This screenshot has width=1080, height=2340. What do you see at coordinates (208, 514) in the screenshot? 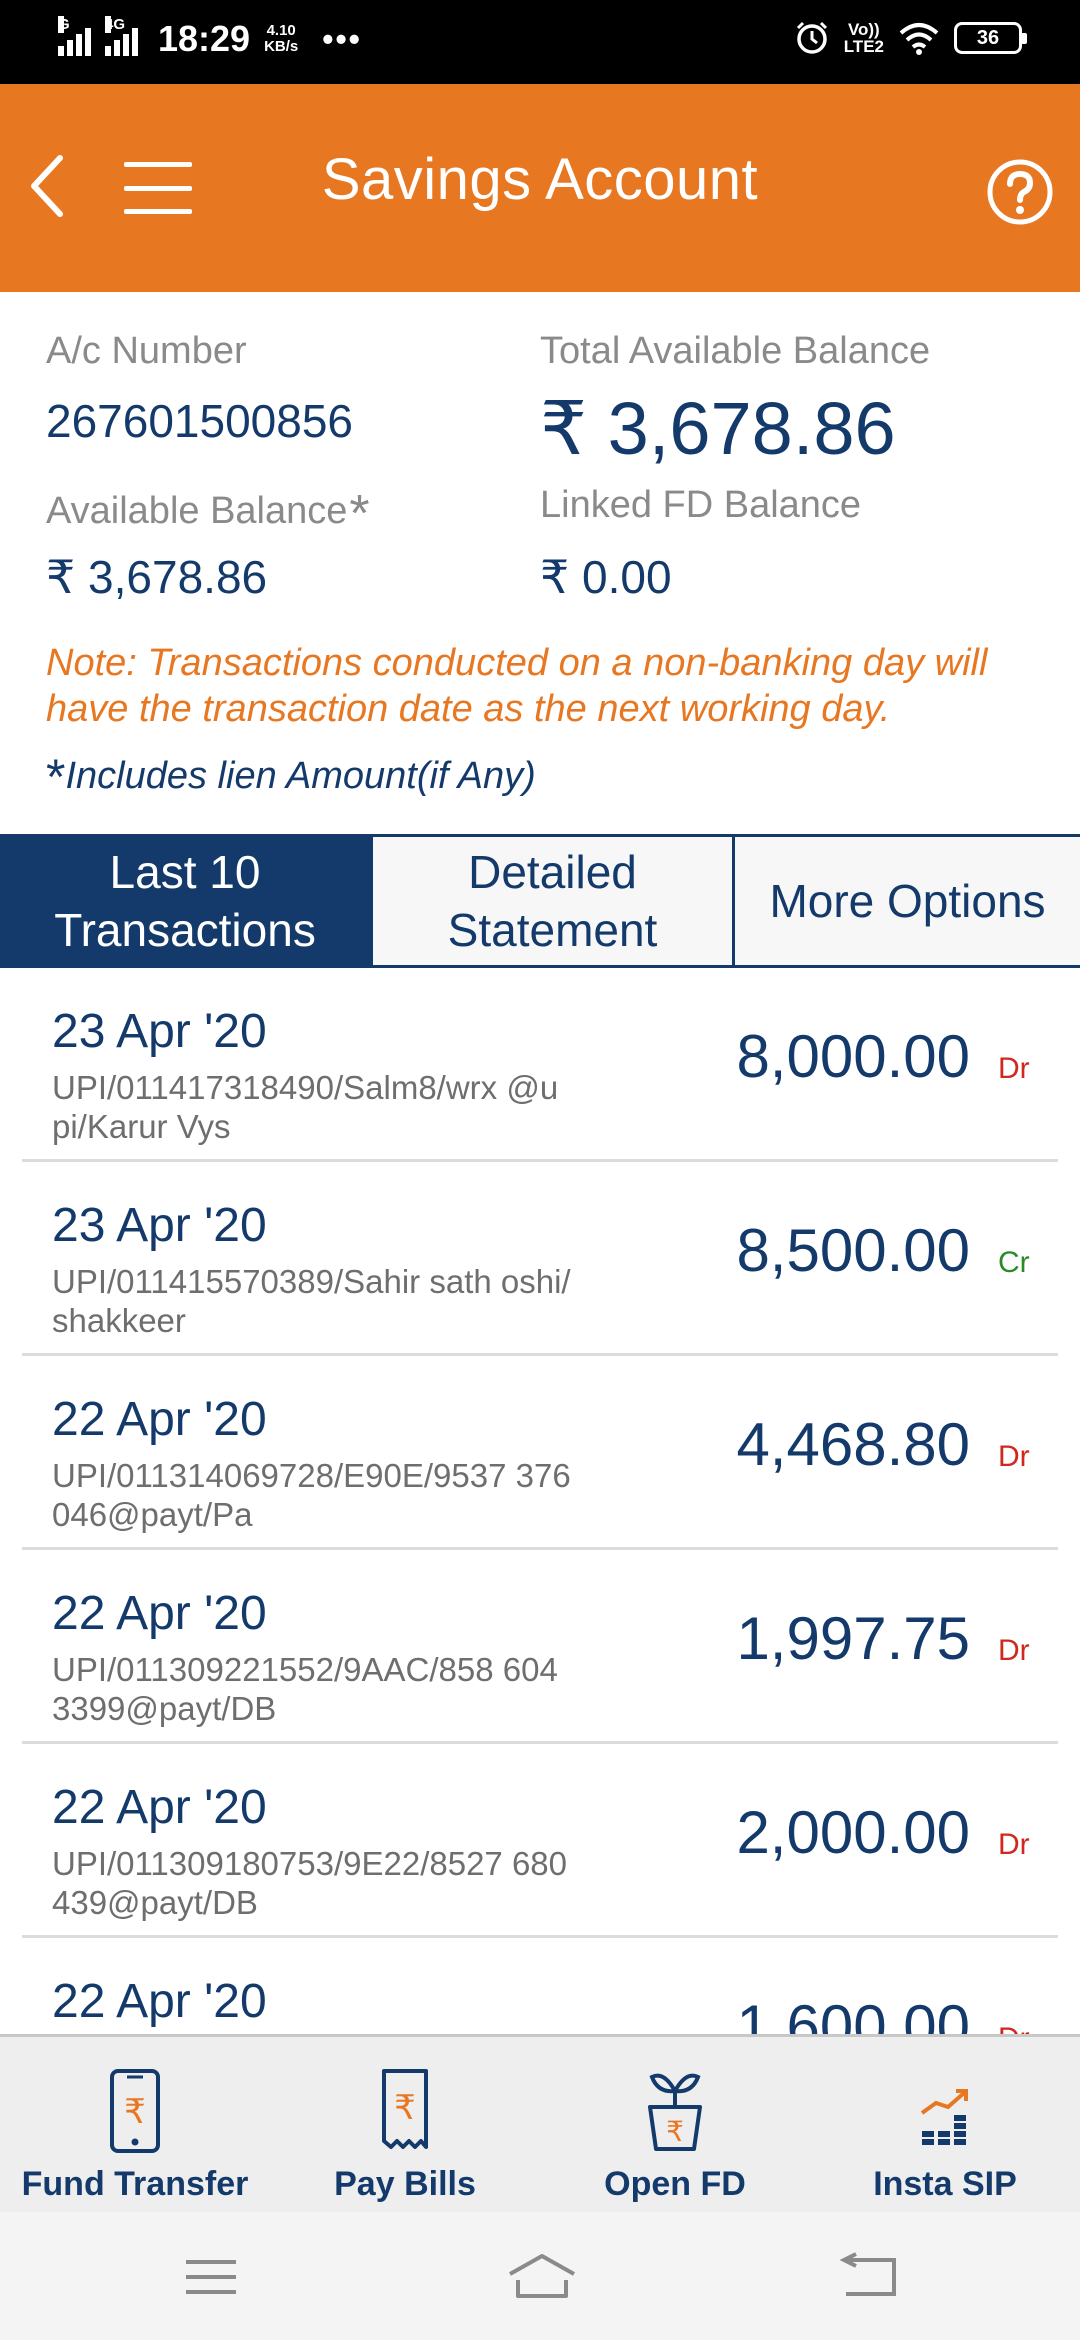
I see `available-balance-label: Available Balance*` at bounding box center [208, 514].